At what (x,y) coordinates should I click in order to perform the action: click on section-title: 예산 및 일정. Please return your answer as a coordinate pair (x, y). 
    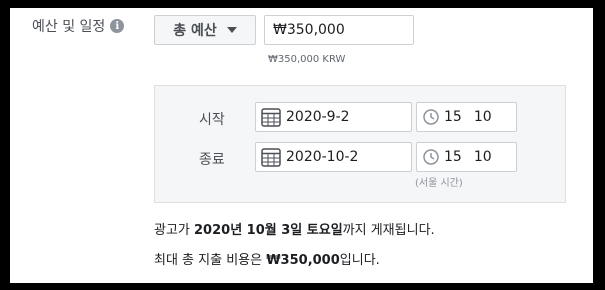
    Looking at the image, I should click on (69, 27).